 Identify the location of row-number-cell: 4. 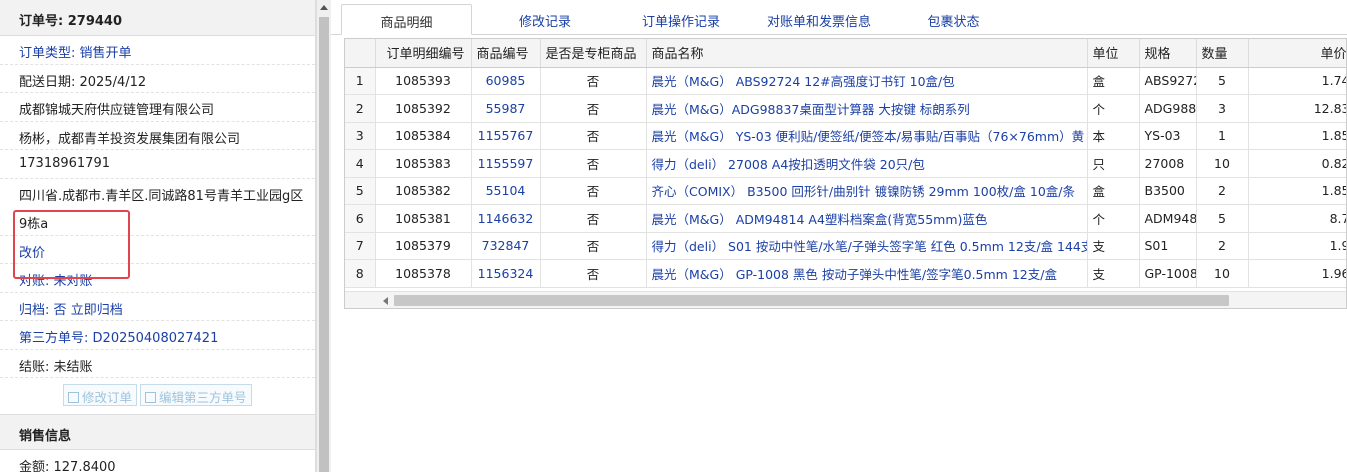
(360, 163).